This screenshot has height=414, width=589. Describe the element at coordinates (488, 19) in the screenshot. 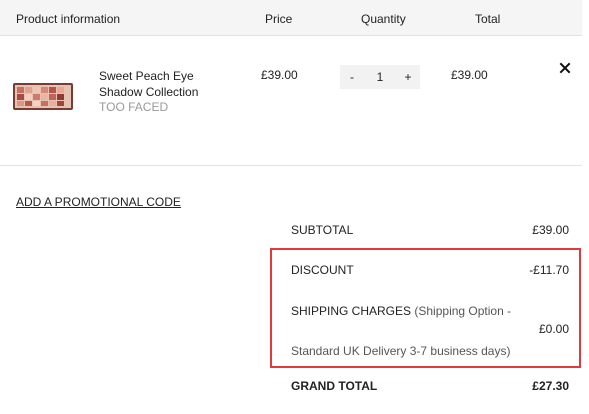

I see `header-total: Total` at that location.